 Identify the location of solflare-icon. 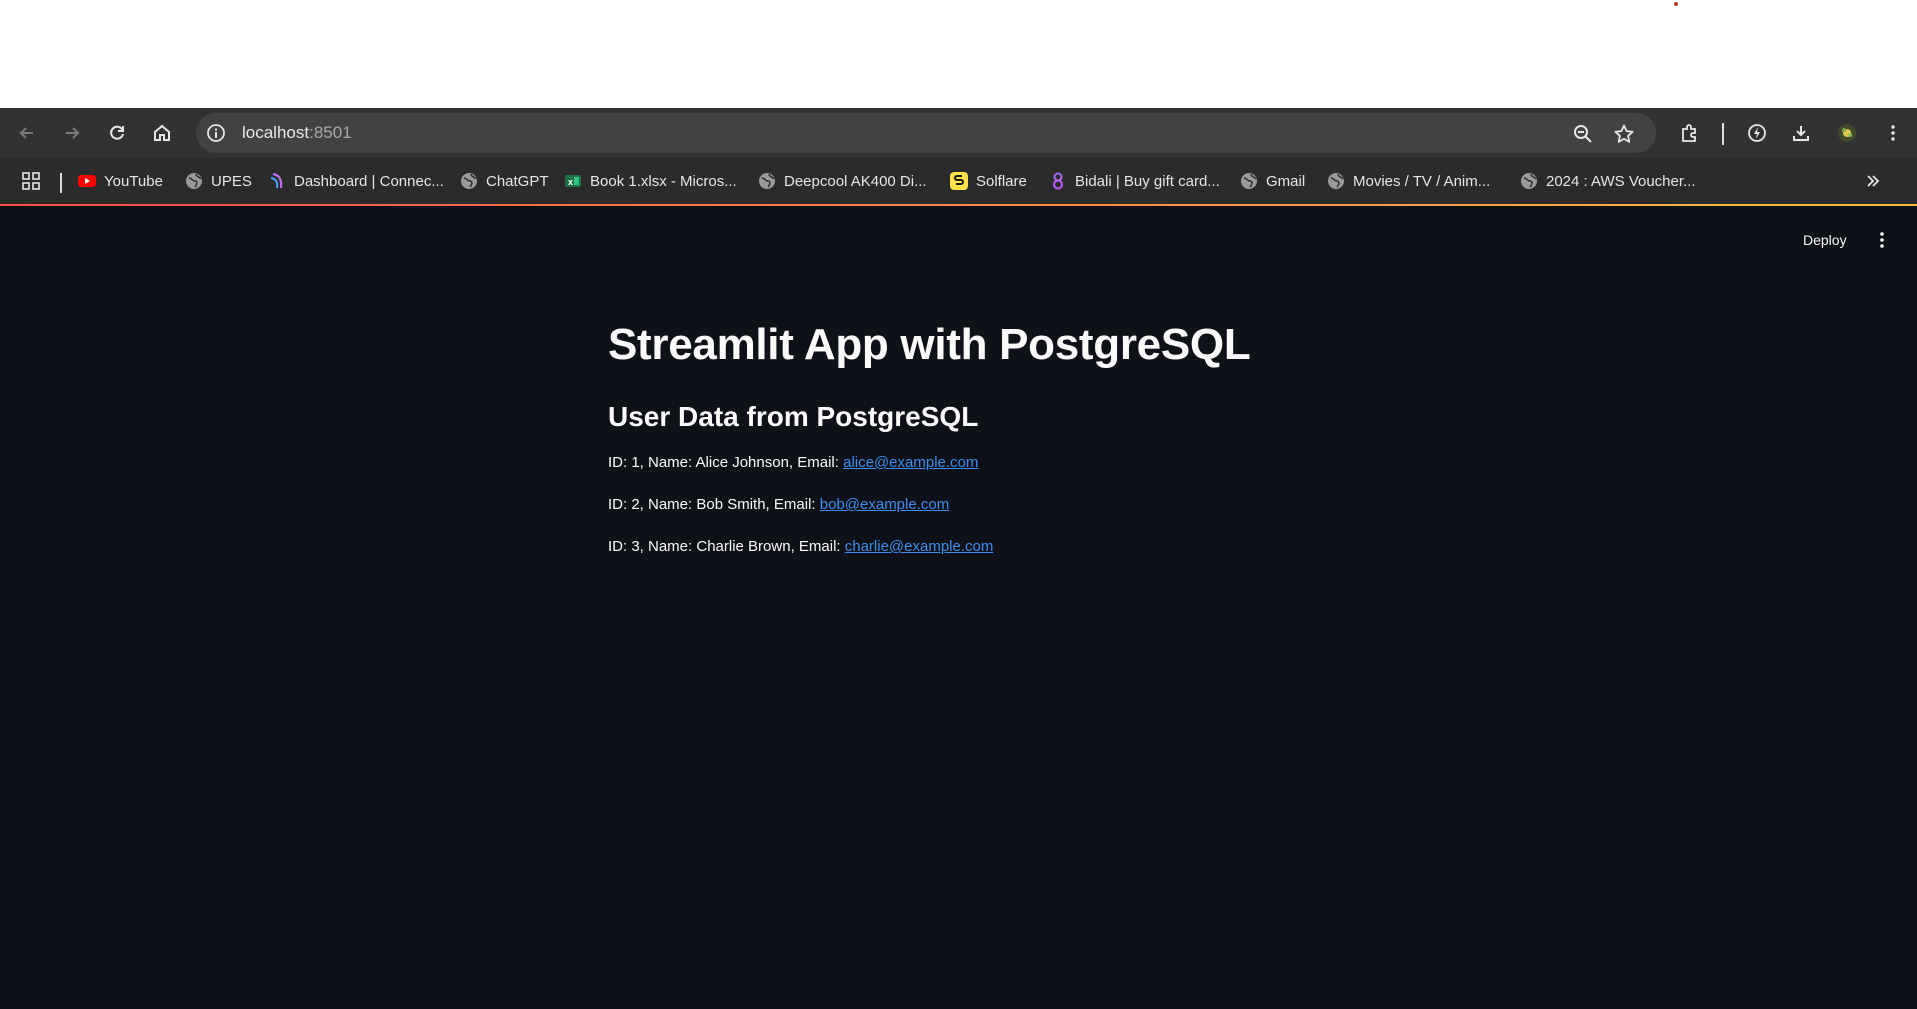
(959, 181).